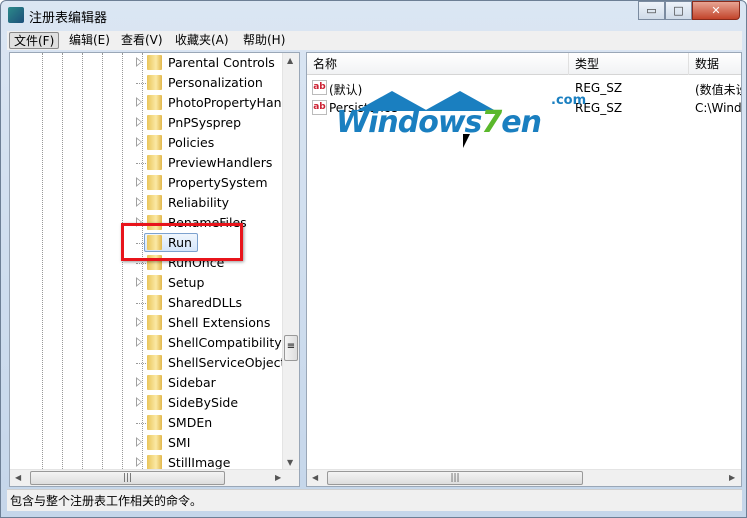 Image resolution: width=747 pixels, height=518 pixels. What do you see at coordinates (179, 442) in the screenshot?
I see `tree-item-label: SMI` at bounding box center [179, 442].